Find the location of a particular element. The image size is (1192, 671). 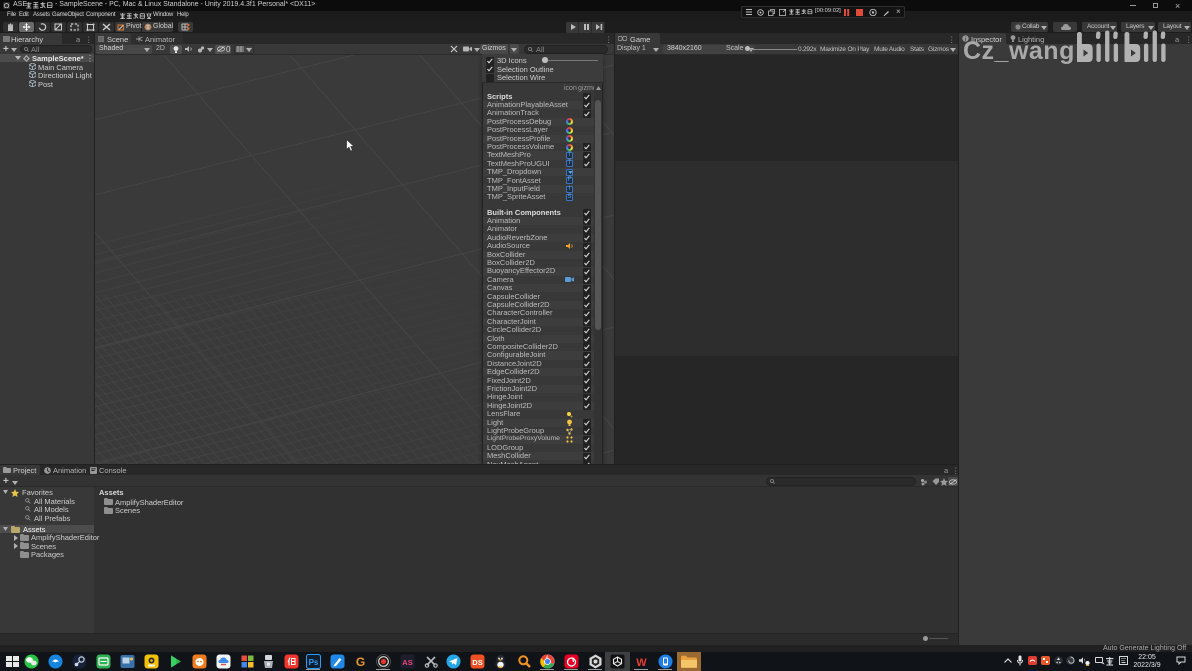

svg-text: G is located at coordinates (359, 662).